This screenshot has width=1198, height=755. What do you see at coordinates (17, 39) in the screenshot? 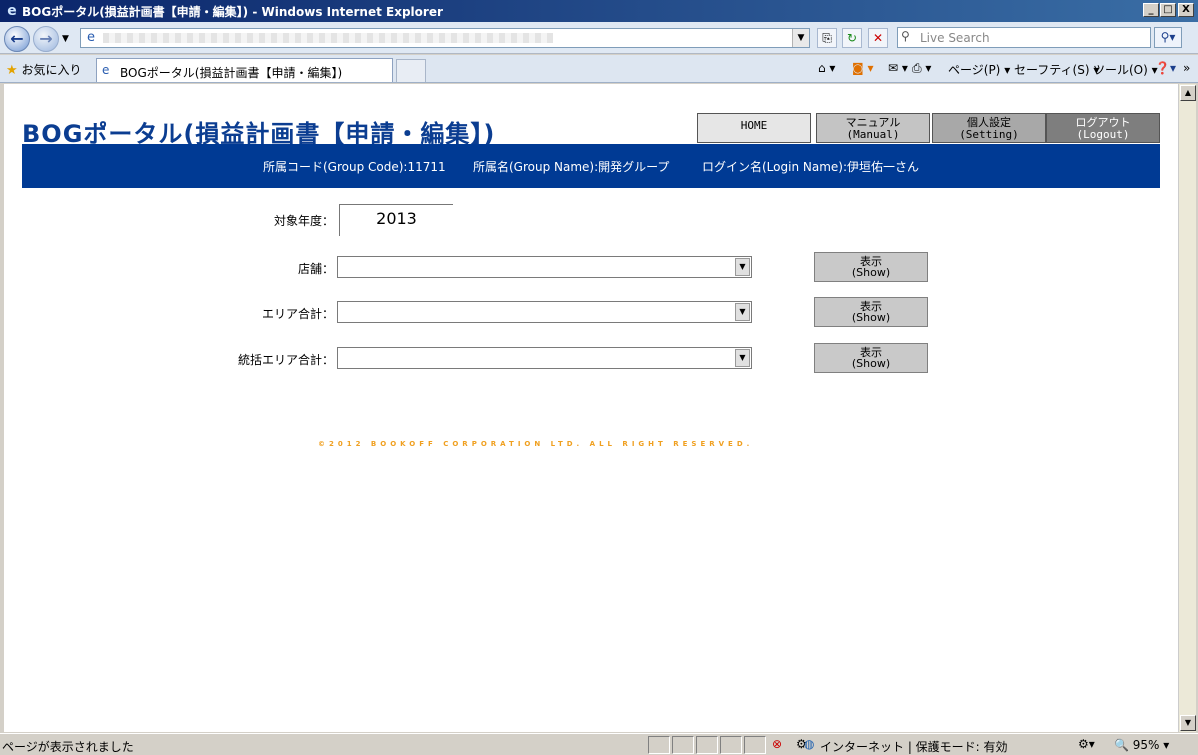
I see `back-button: ←` at bounding box center [17, 39].